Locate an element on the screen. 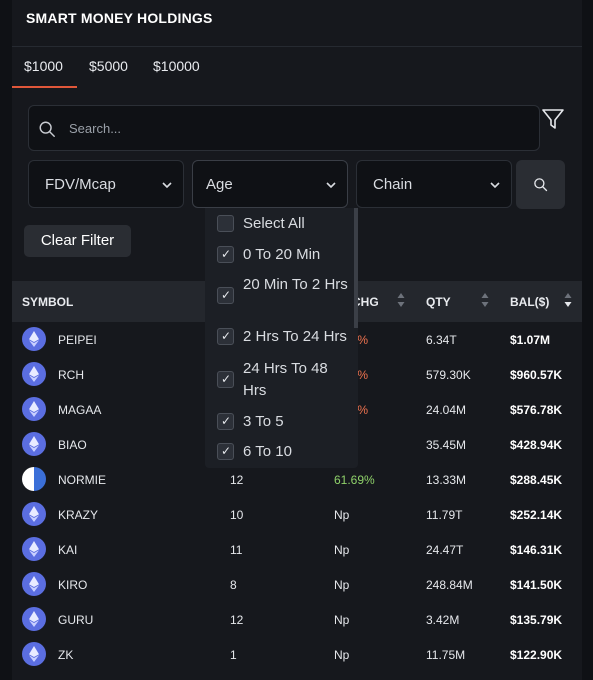 This screenshot has height=680, width=593. tab-5000: $5000 is located at coordinates (108, 66).